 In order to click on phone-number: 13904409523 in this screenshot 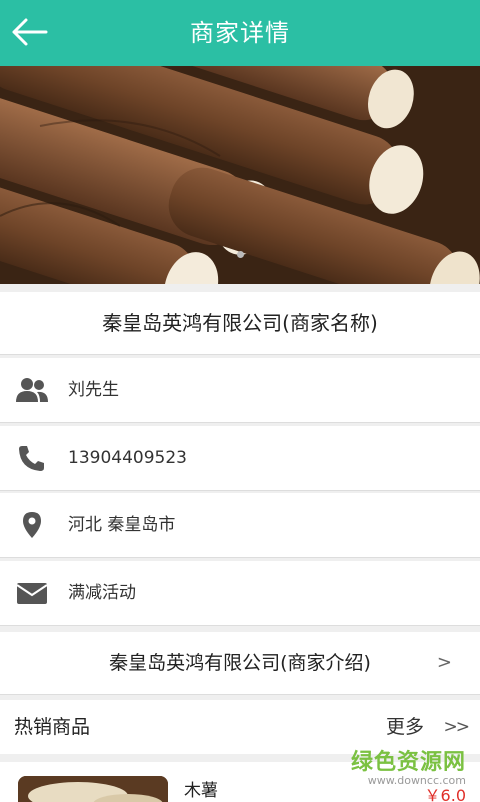, I will do `click(127, 458)`.